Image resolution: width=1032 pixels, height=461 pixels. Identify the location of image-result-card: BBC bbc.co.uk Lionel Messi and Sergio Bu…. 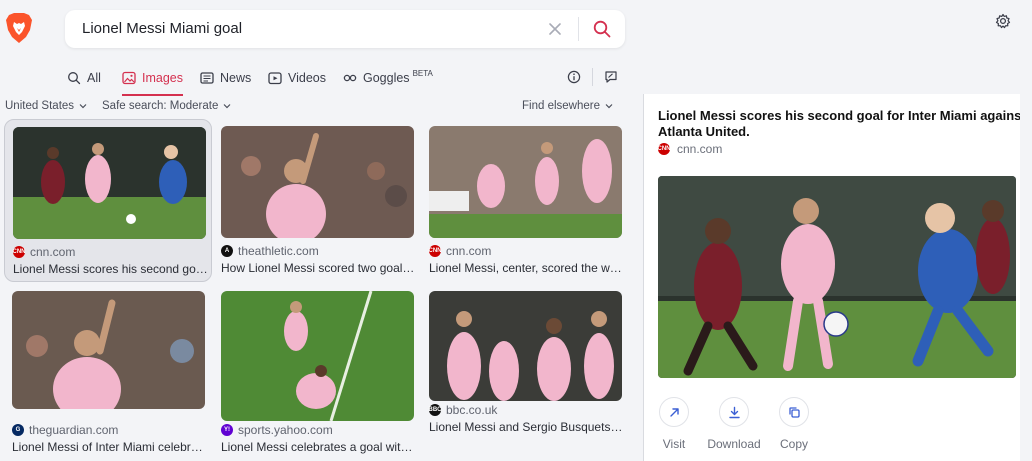
(525, 372).